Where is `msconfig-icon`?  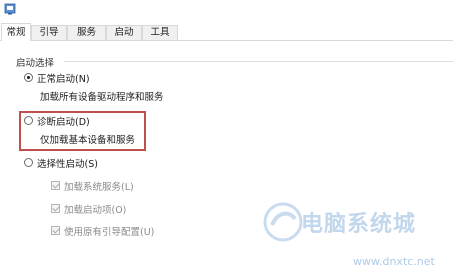
msconfig-icon is located at coordinates (10, 9).